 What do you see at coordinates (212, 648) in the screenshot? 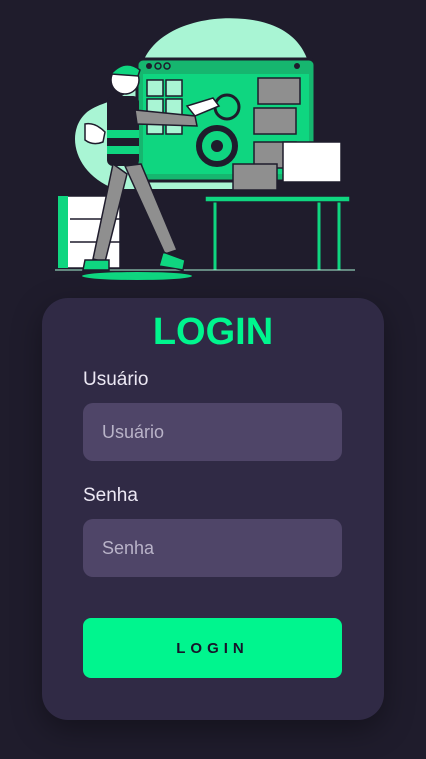
I see `login-button: LOGIN` at bounding box center [212, 648].